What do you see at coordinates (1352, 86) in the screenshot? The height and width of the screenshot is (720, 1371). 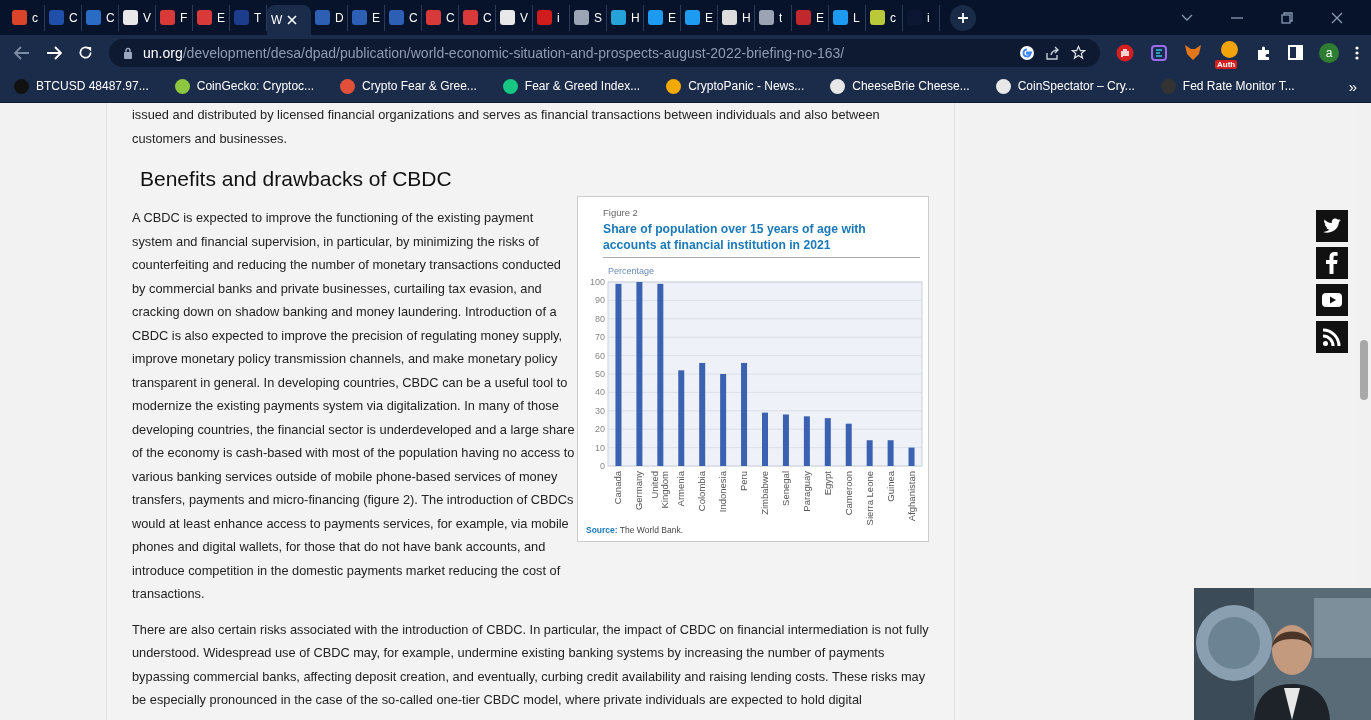 I see `more-bookmarks-button: »` at bounding box center [1352, 86].